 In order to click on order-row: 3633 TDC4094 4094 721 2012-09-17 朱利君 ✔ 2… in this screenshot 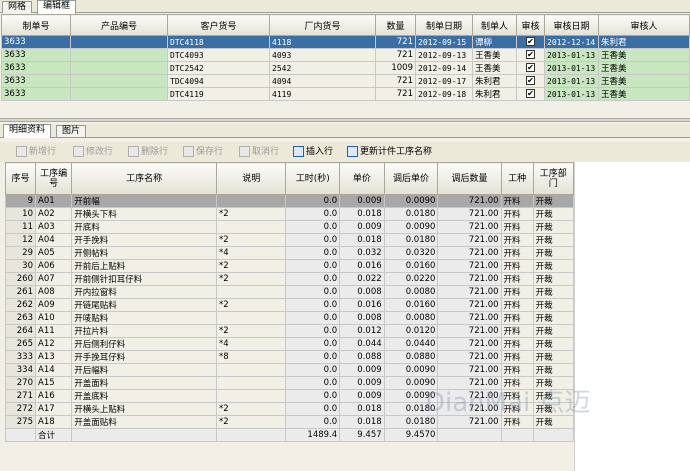, I will do `click(345, 81)`.